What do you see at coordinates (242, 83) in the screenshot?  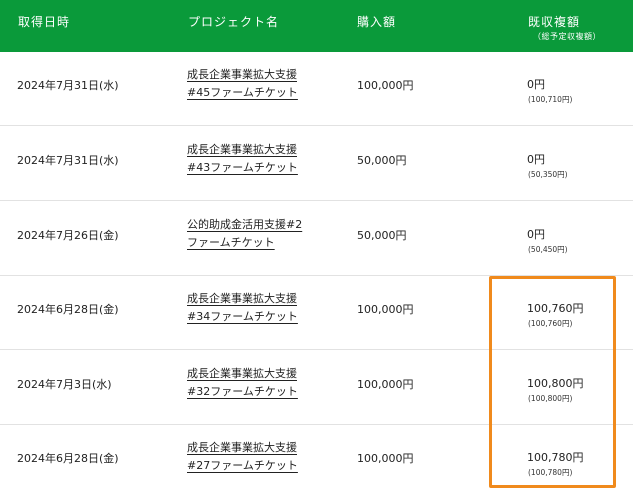 I see `project-link: 成長企業事業拡大支援 #45ファームチケット` at bounding box center [242, 83].